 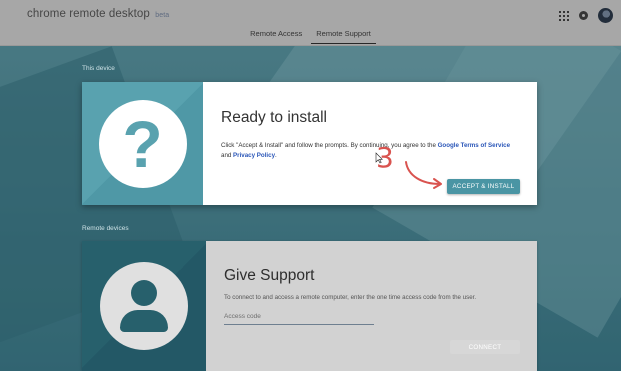 I want to click on annotation-arrow-icon, so click(x=423, y=175).